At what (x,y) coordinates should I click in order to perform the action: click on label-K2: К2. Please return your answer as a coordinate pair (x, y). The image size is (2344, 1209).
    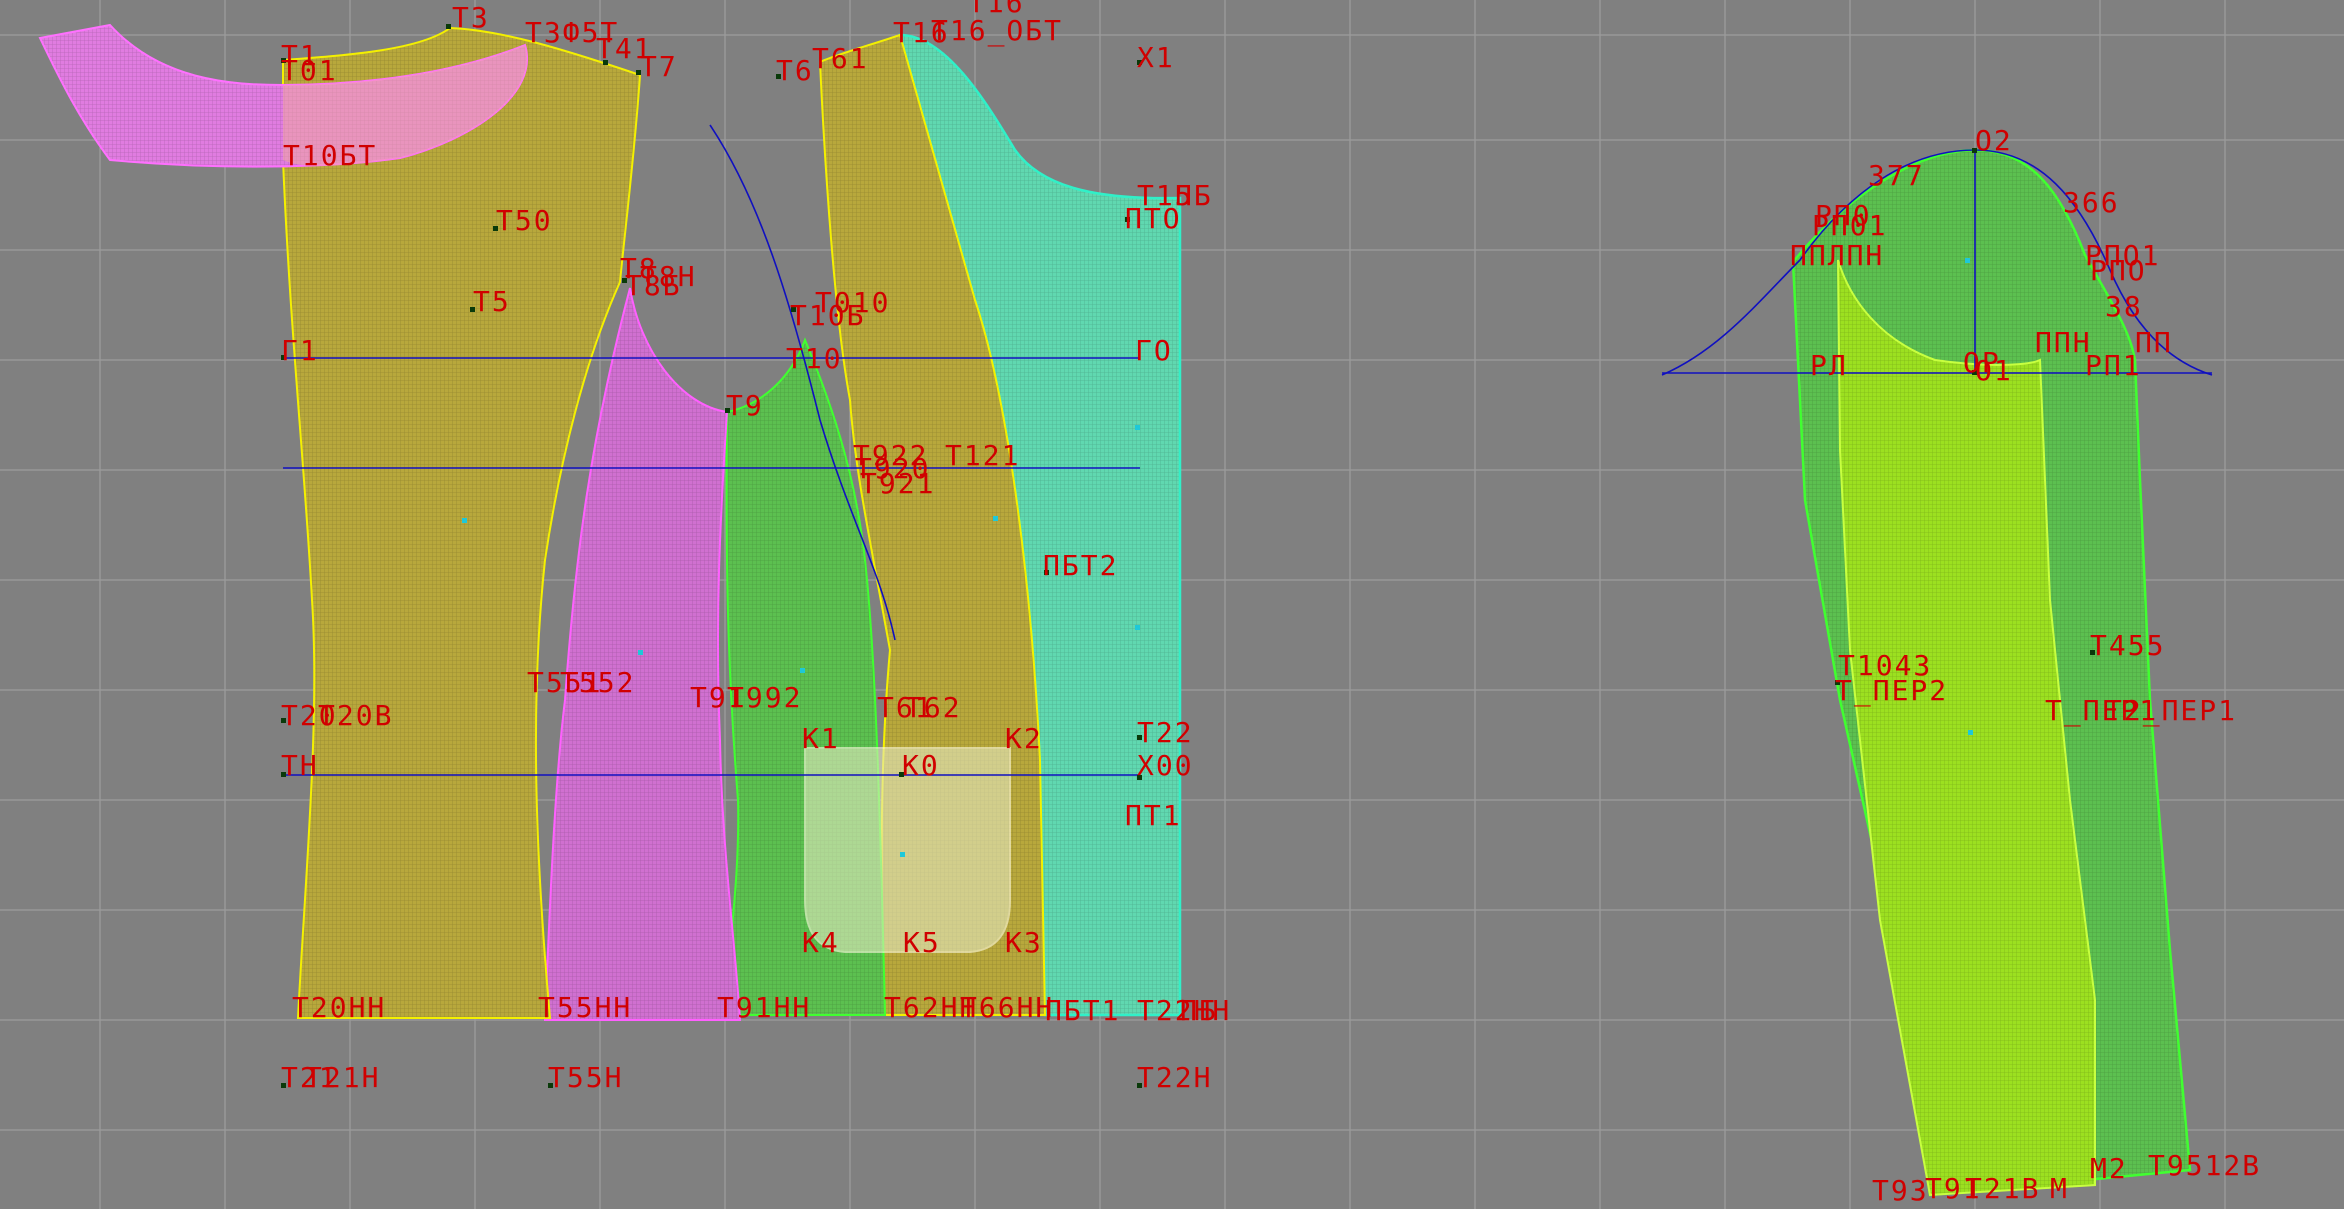
    Looking at the image, I should click on (1024, 738).